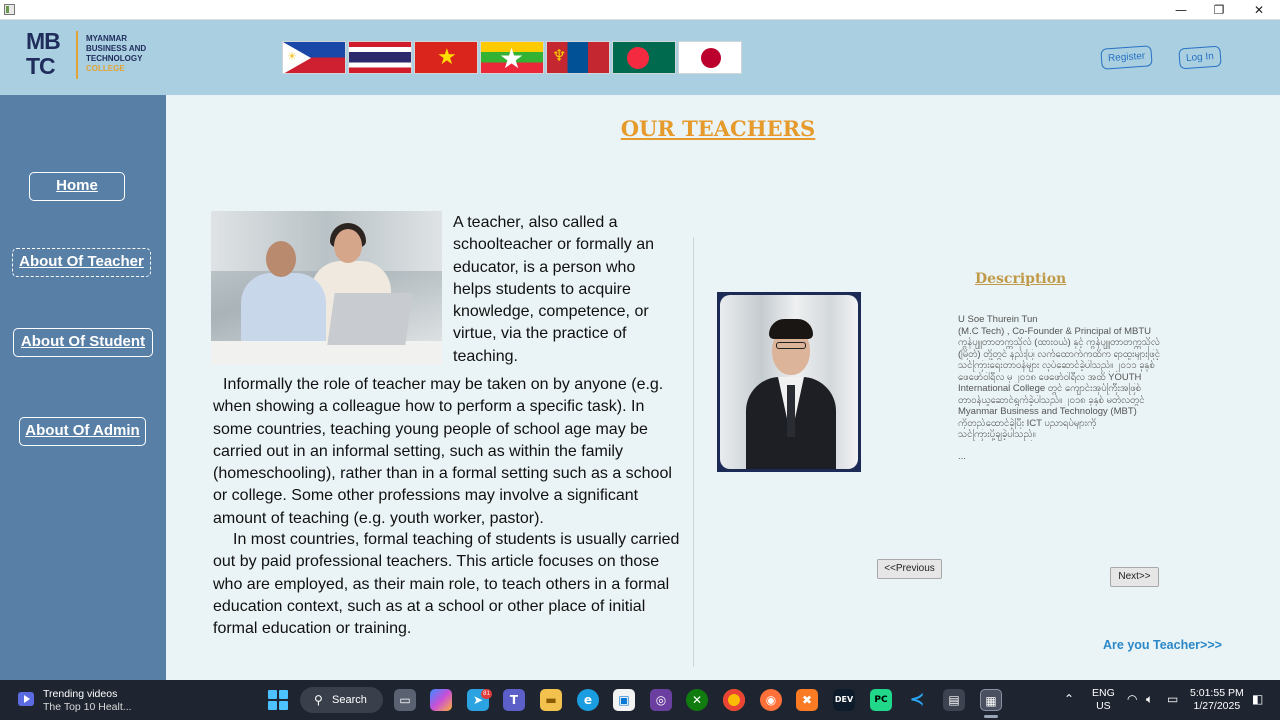 Image resolution: width=1280 pixels, height=720 pixels. What do you see at coordinates (1149, 699) in the screenshot?
I see `volume-icon: 🔈︎` at bounding box center [1149, 699].